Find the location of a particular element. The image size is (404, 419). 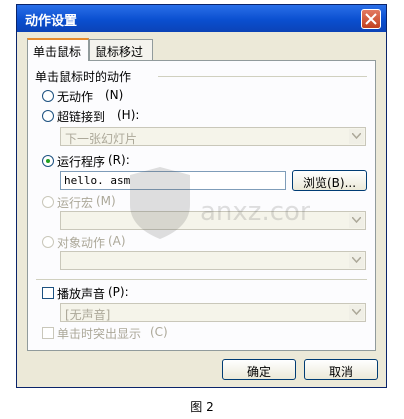

run-macro-label: 运行宏 is located at coordinates (75, 203).